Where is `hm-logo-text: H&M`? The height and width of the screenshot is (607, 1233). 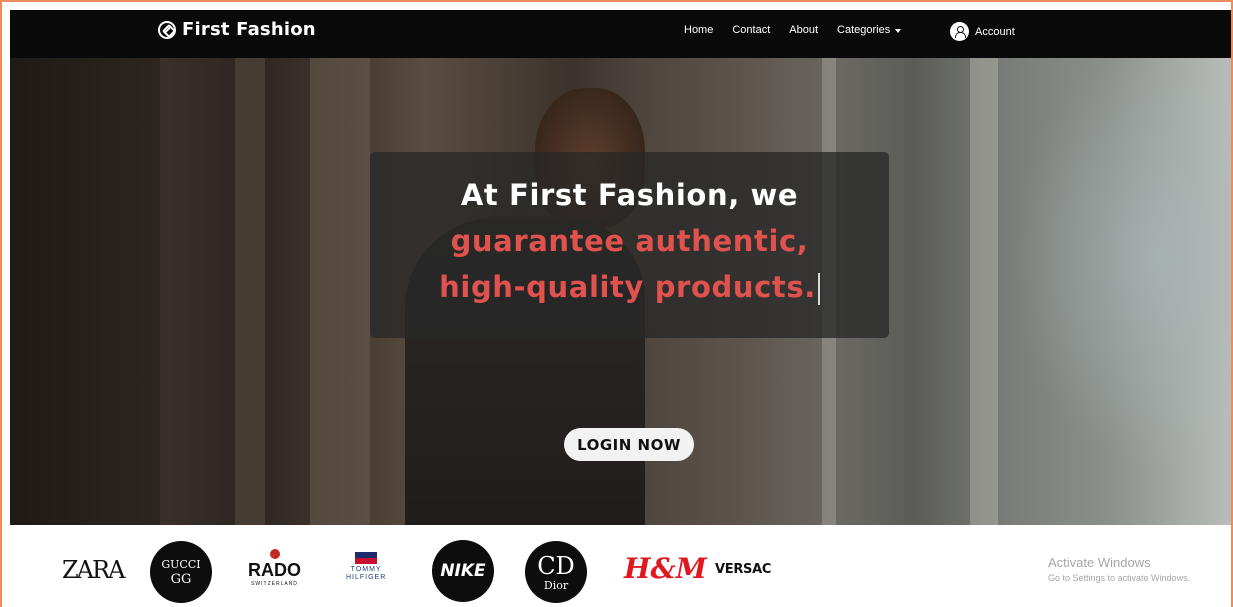 hm-logo-text: H&M is located at coordinates (665, 568).